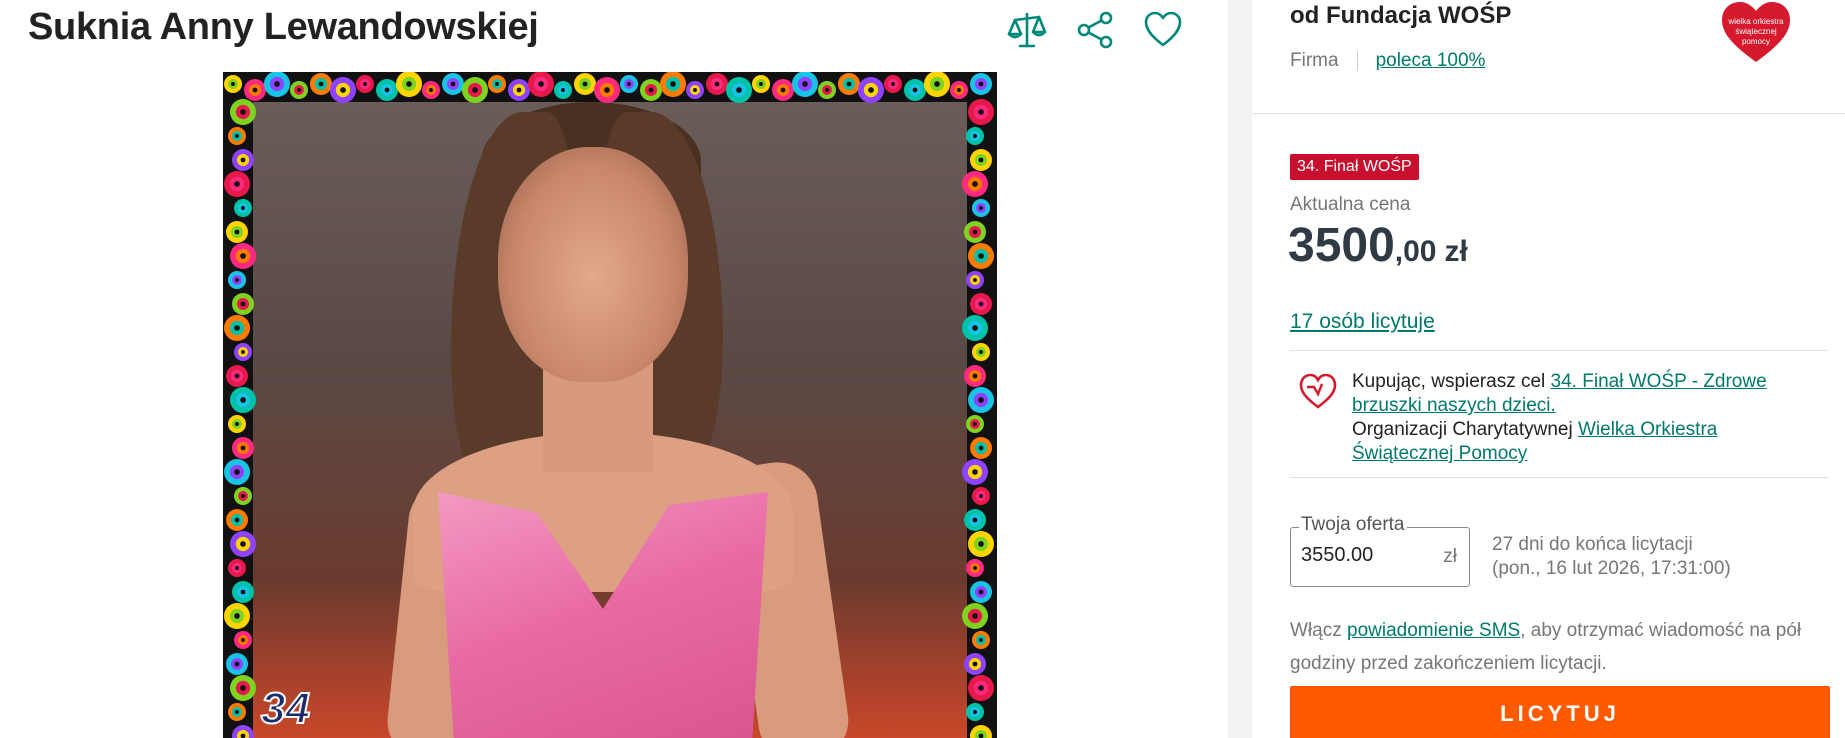  Describe the element at coordinates (1341, 245) in the screenshot. I see `price-integer: 3500` at that location.